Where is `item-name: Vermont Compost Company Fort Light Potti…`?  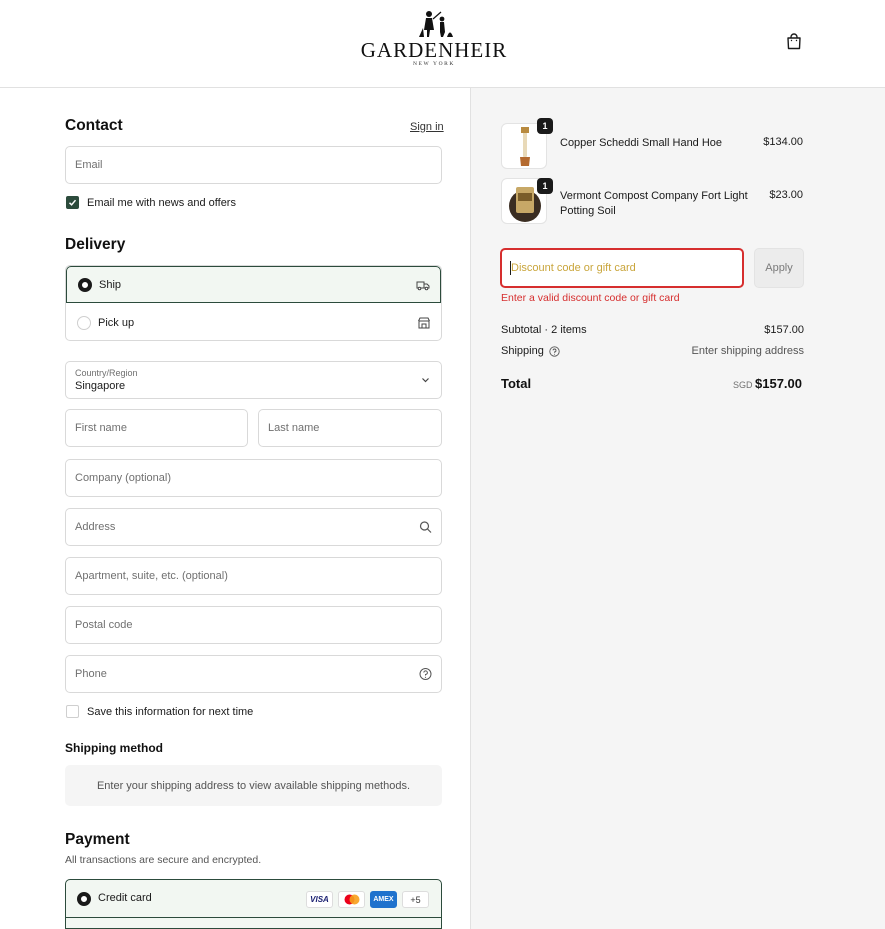 item-name: Vermont Compost Company Fort Light Potti… is located at coordinates (654, 204).